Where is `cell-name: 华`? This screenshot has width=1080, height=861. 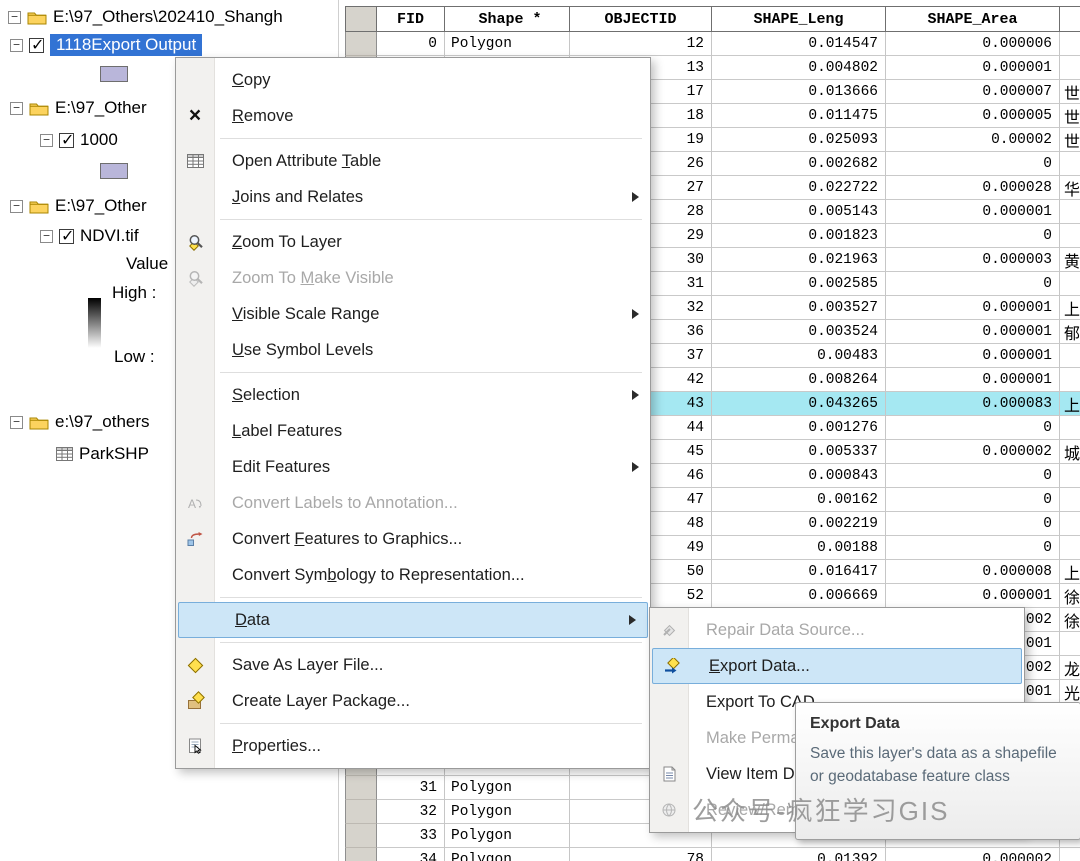 cell-name: 华 is located at coordinates (1070, 188).